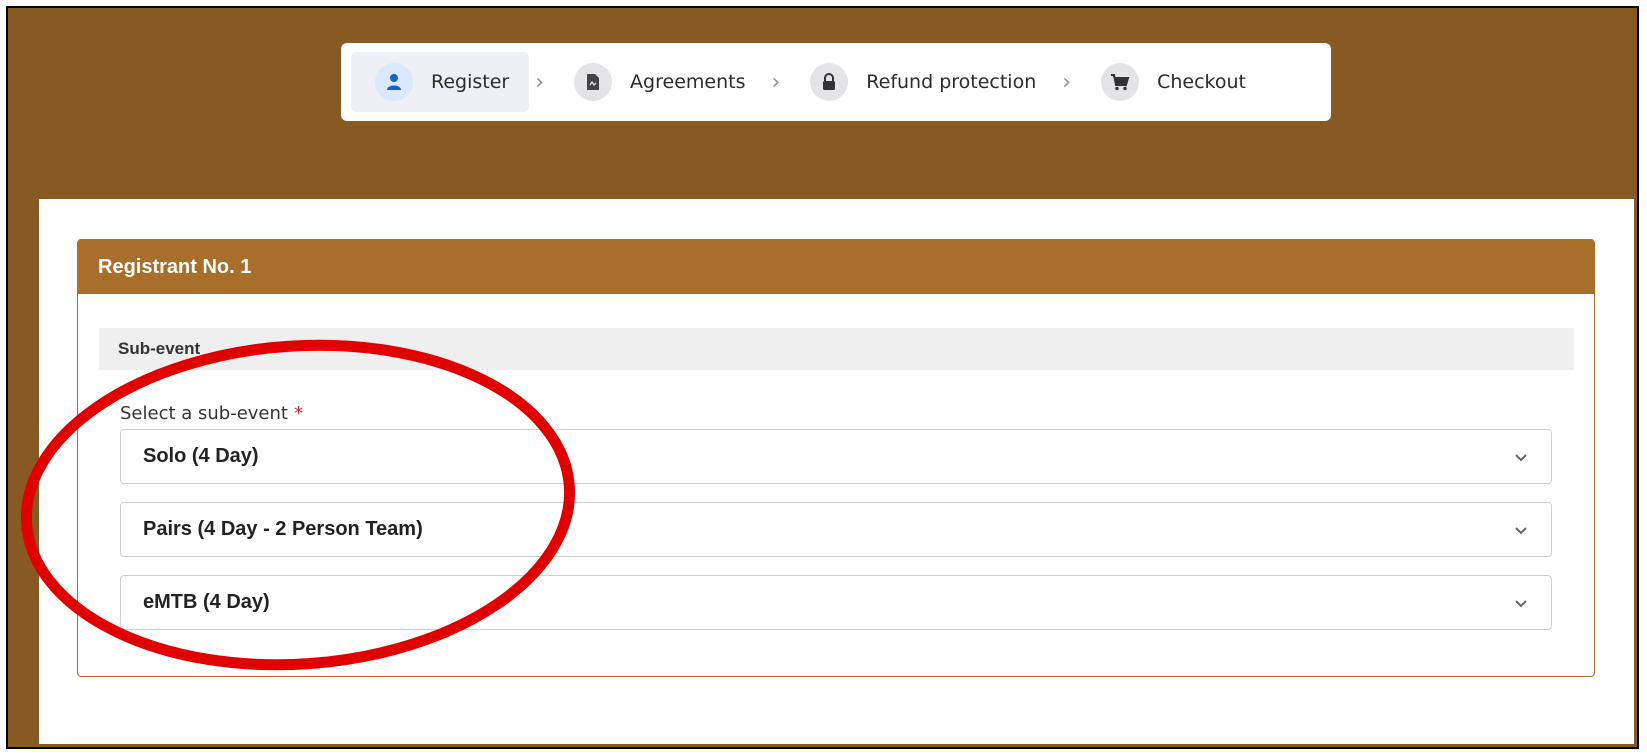  I want to click on sub-event-select-solo: Solo (4 Day), so click(836, 456).